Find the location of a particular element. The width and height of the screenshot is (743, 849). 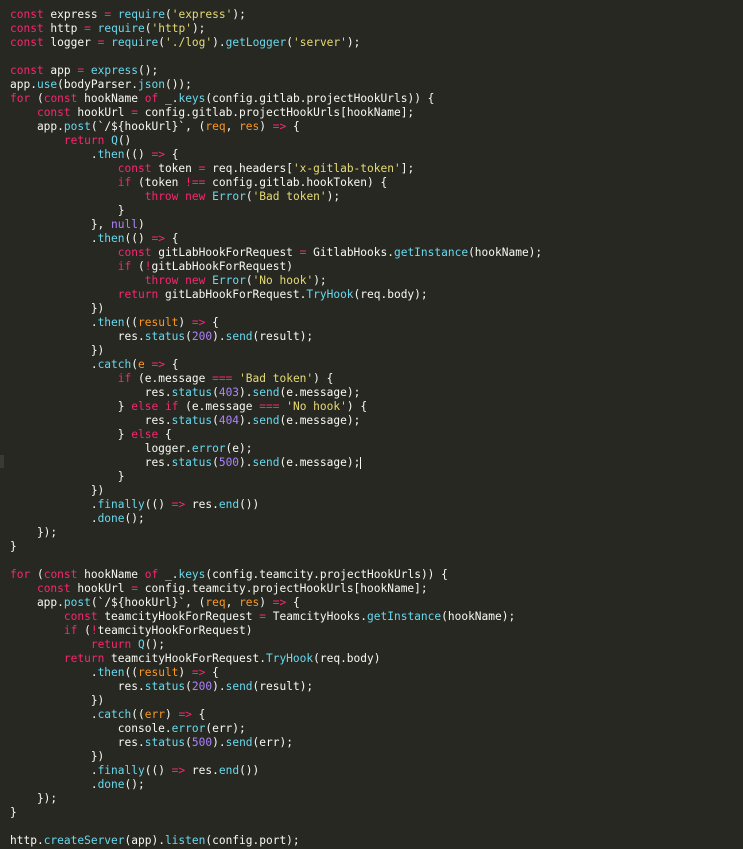

code-token: use is located at coordinates (47, 84).